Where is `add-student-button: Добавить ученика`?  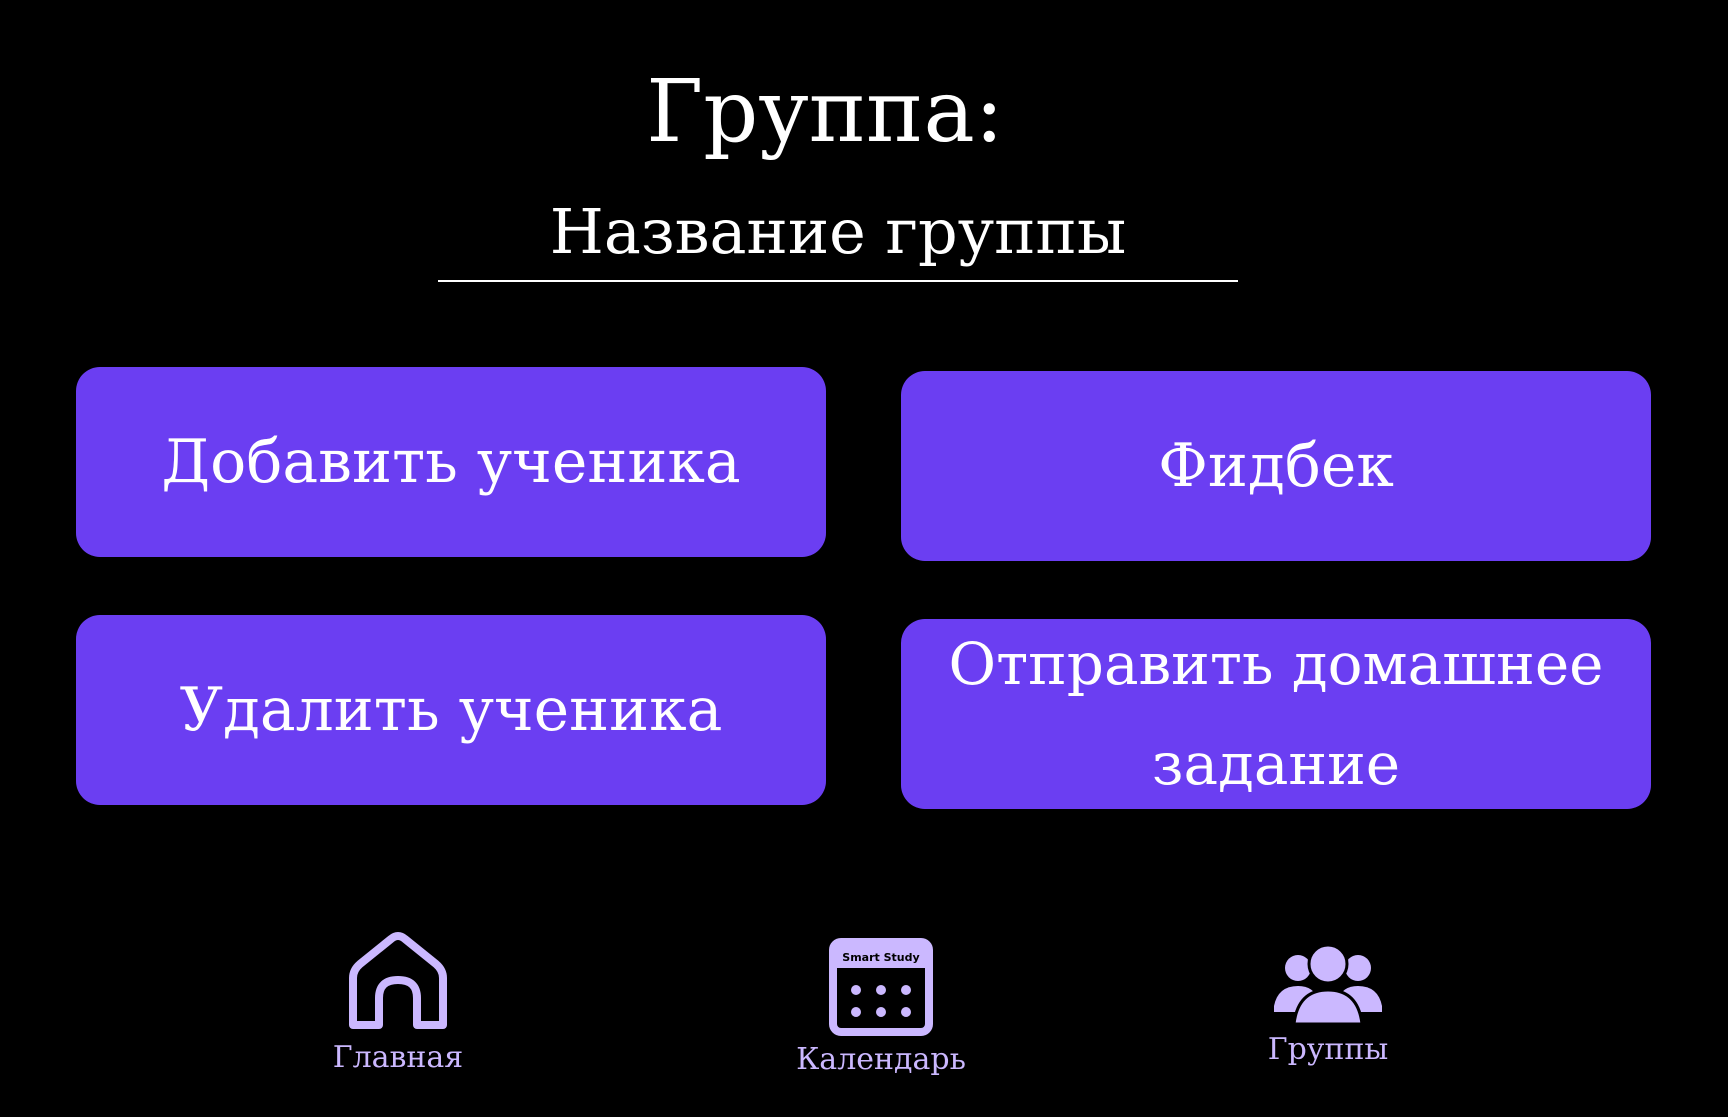
add-student-button: Добавить ученика is located at coordinates (451, 462).